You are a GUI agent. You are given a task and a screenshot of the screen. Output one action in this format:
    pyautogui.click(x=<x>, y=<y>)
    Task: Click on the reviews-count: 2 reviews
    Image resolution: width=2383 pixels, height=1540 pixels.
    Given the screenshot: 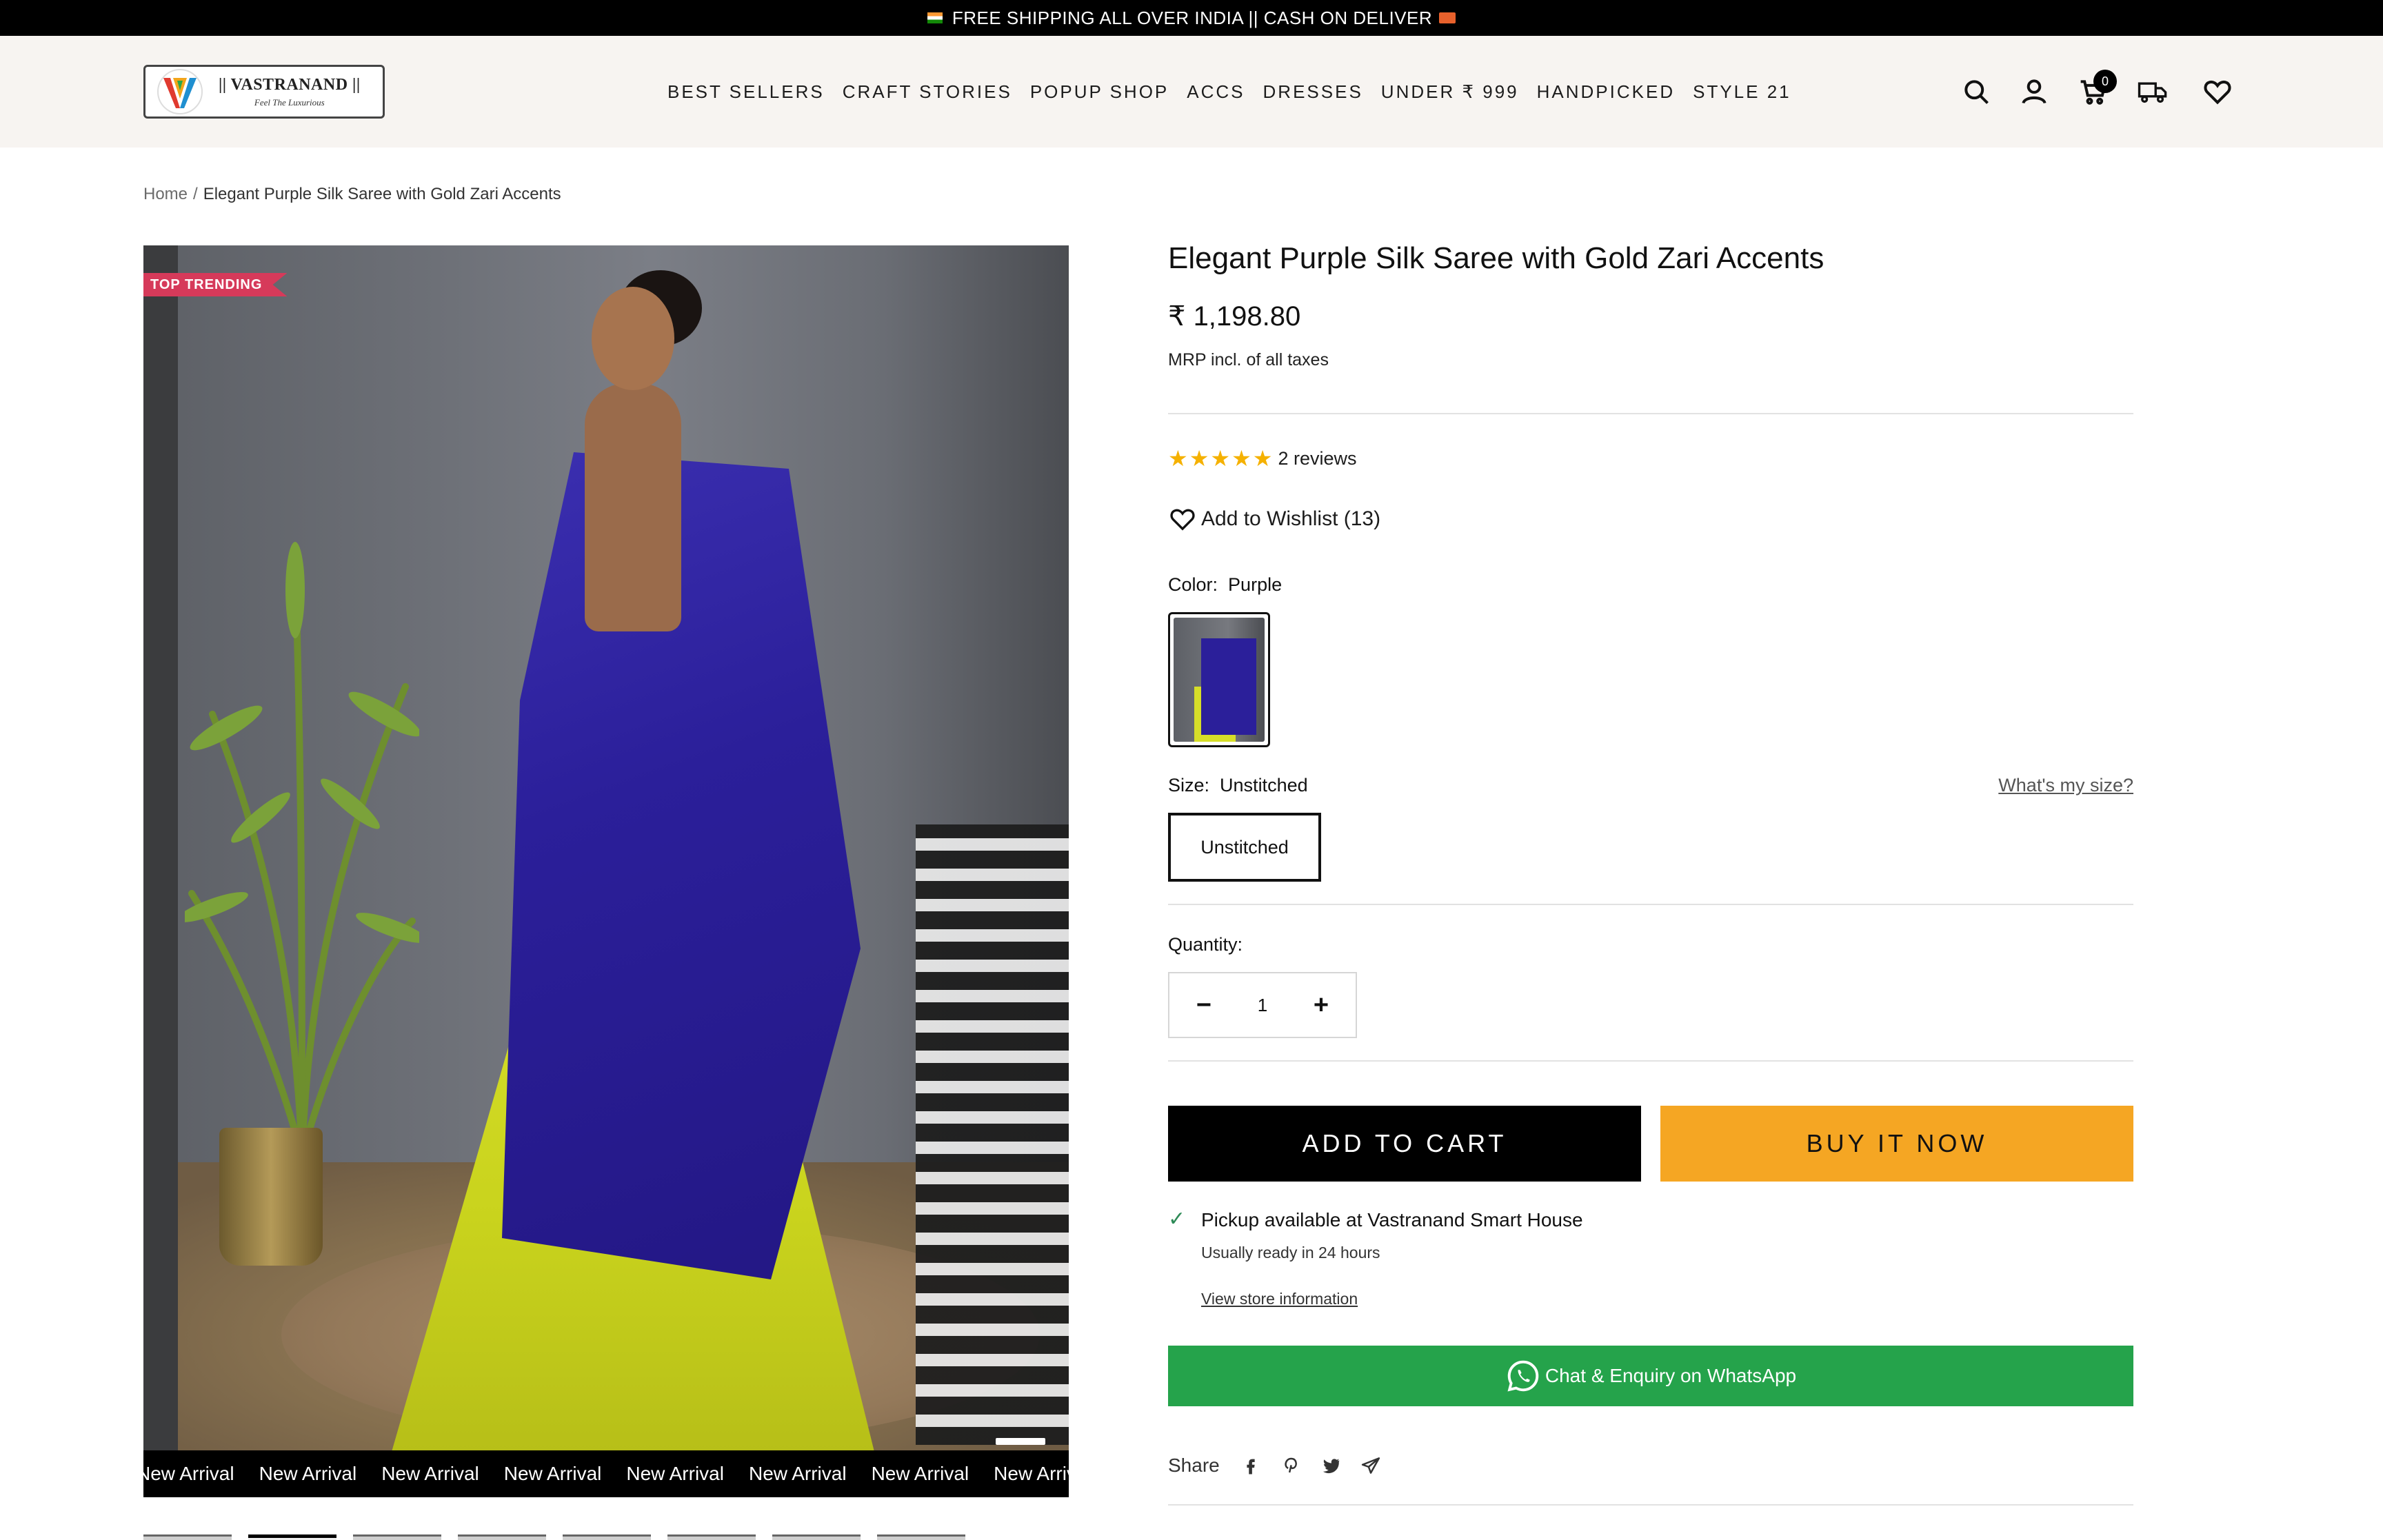 What is the action you would take?
    pyautogui.click(x=1317, y=458)
    